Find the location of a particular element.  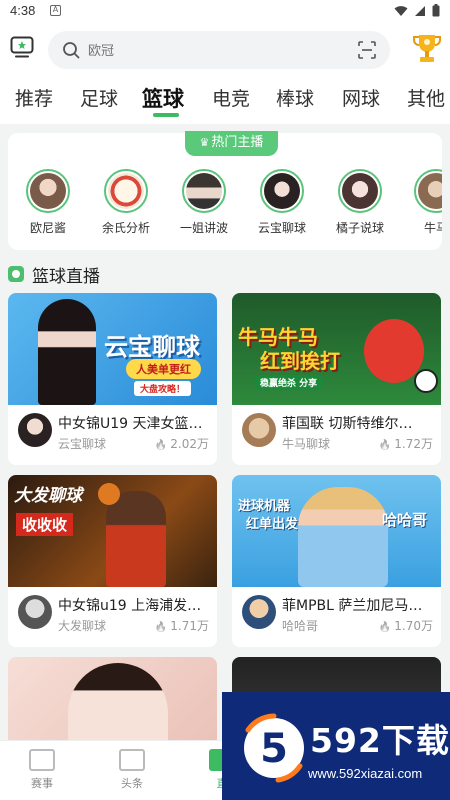

crown-icon: ♛ is located at coordinates (204, 142).